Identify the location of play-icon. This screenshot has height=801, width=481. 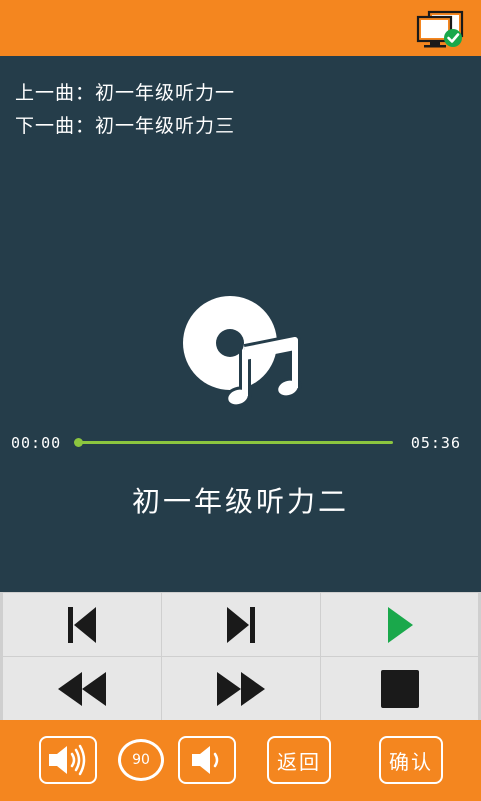
(400, 624).